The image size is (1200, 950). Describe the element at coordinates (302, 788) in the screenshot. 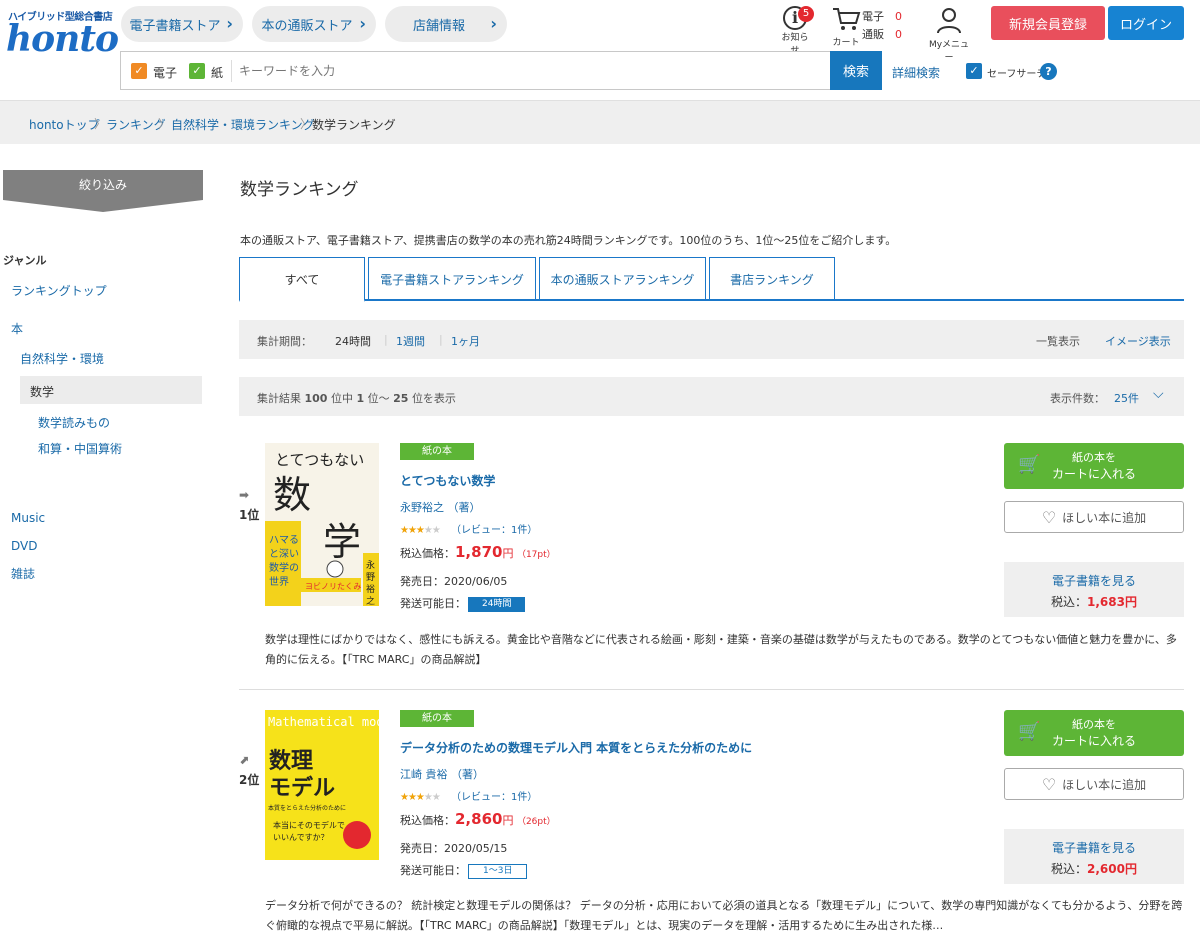

I see `svg-text: モデル` at that location.